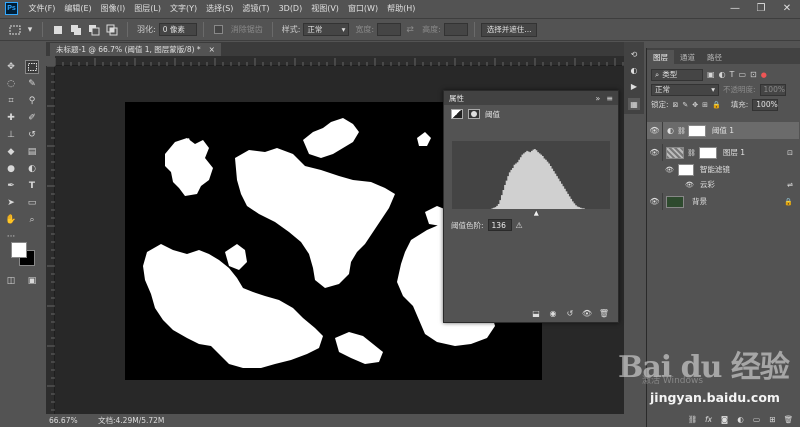 This screenshot has width=800, height=427. Describe the element at coordinates (112, 30) in the screenshot. I see `intersect-selection-icon` at that location.